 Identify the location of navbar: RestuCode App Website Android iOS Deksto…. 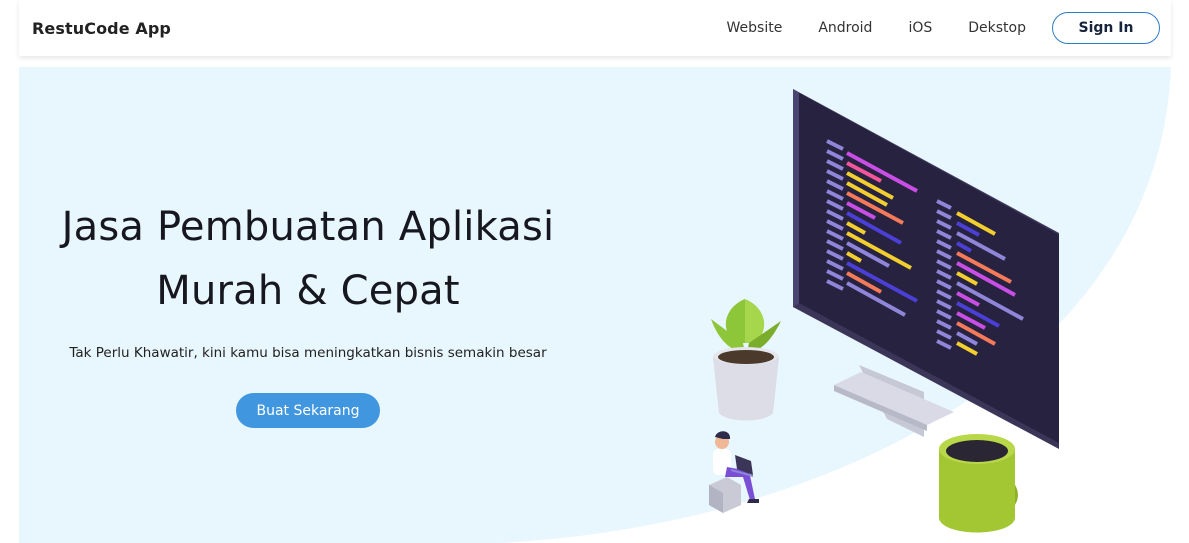
(595, 28).